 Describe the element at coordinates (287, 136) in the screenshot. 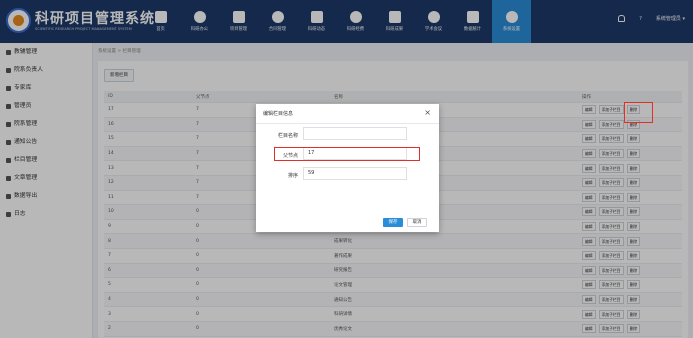

I see `name-label: 栏目名称` at that location.